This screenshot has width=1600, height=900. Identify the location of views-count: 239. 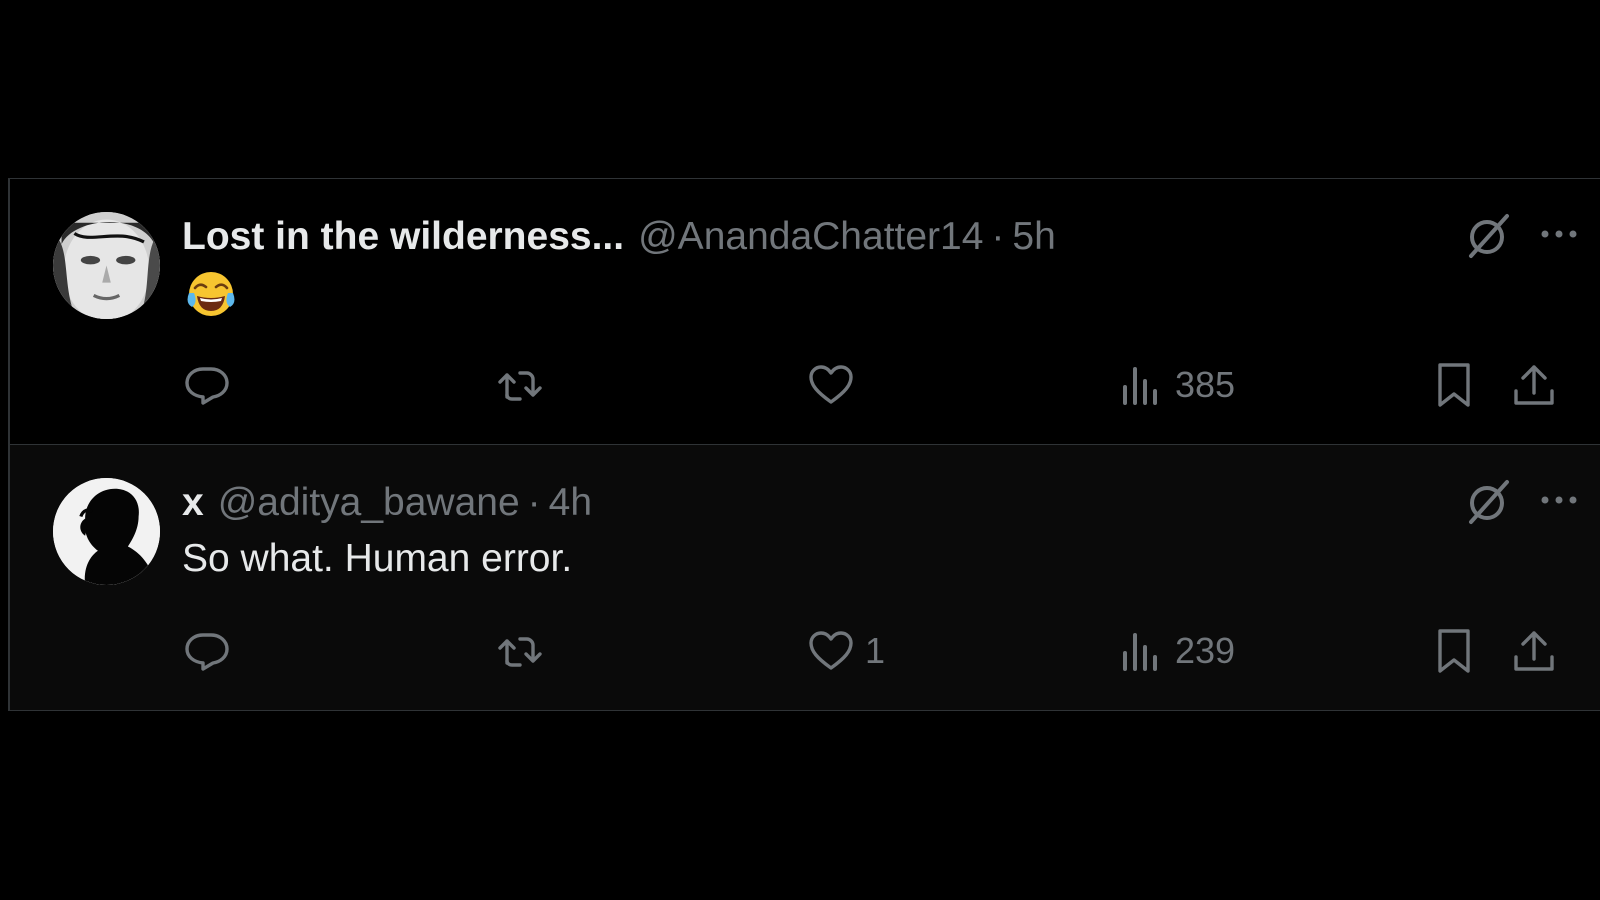
(1205, 650).